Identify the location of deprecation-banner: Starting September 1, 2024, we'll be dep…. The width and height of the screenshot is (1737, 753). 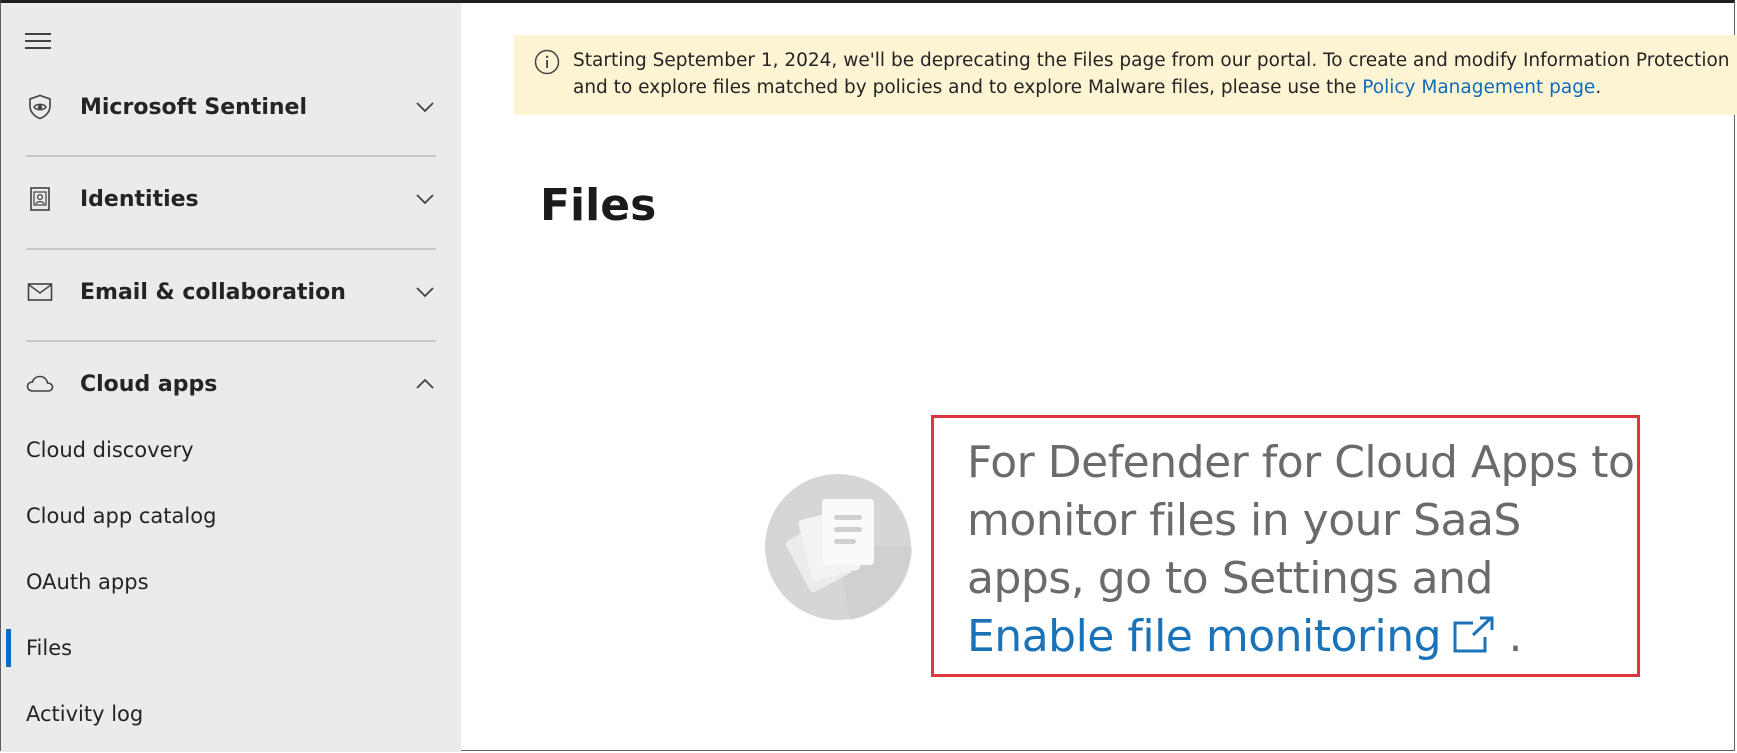
(1125, 75).